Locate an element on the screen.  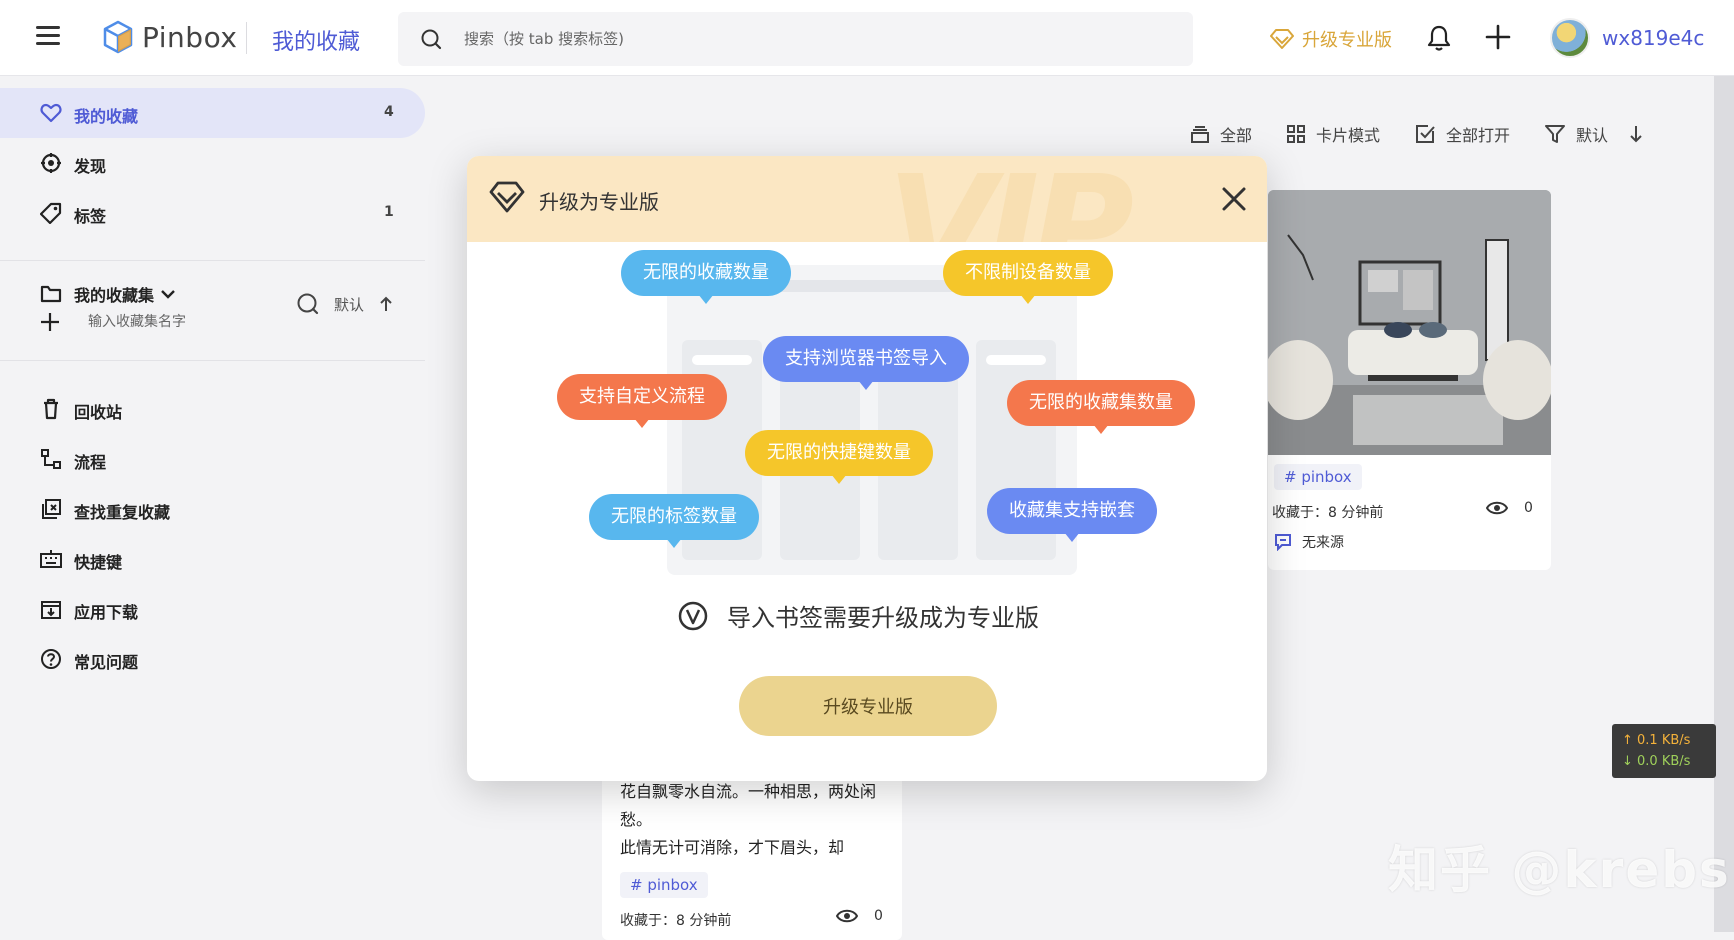
sidebar-item-flow: 流程 is located at coordinates (212, 459).